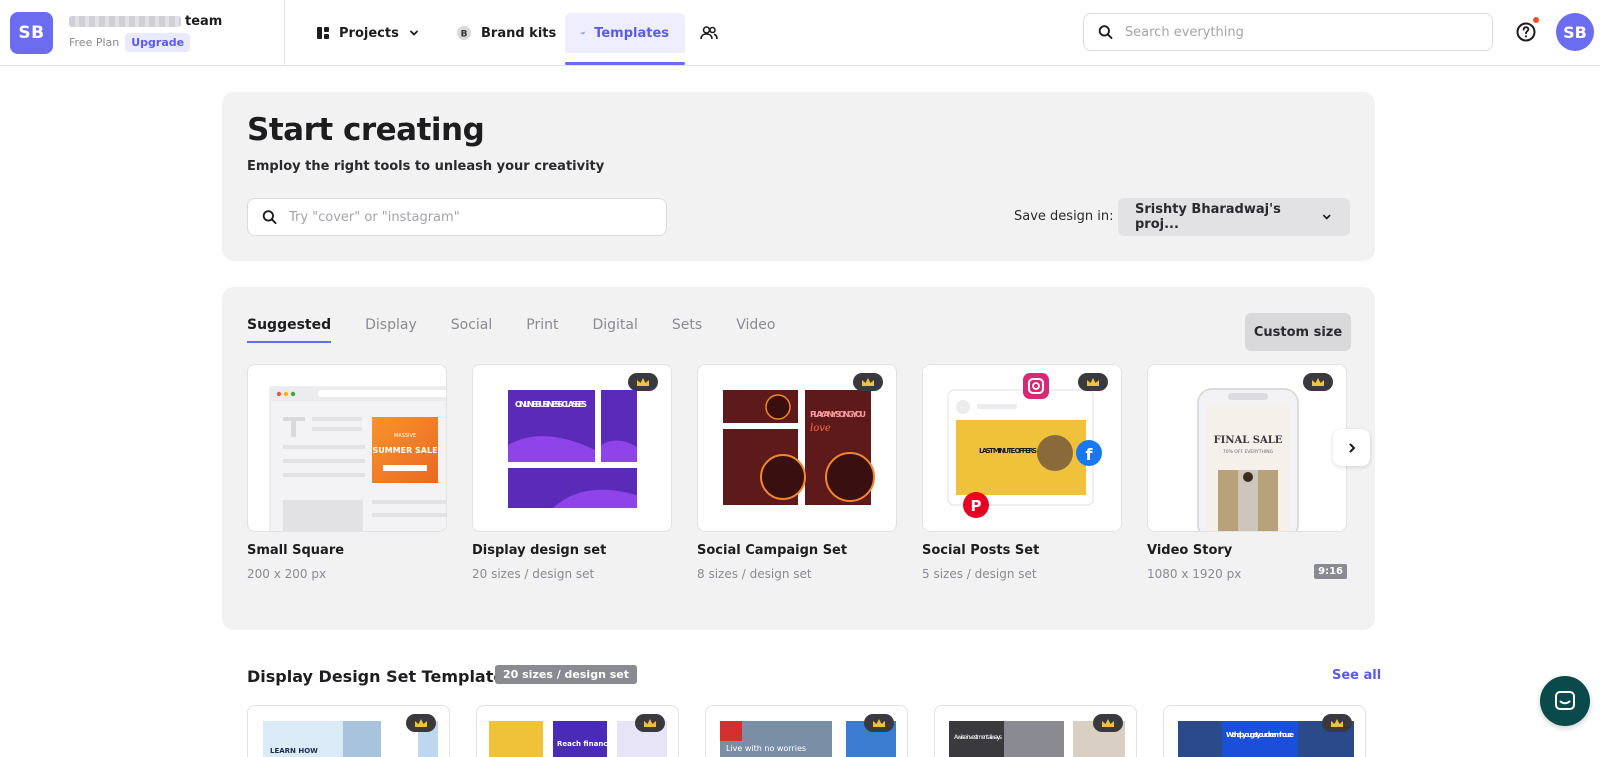  I want to click on thumb-summer-top: MASSIVE, so click(405, 436).